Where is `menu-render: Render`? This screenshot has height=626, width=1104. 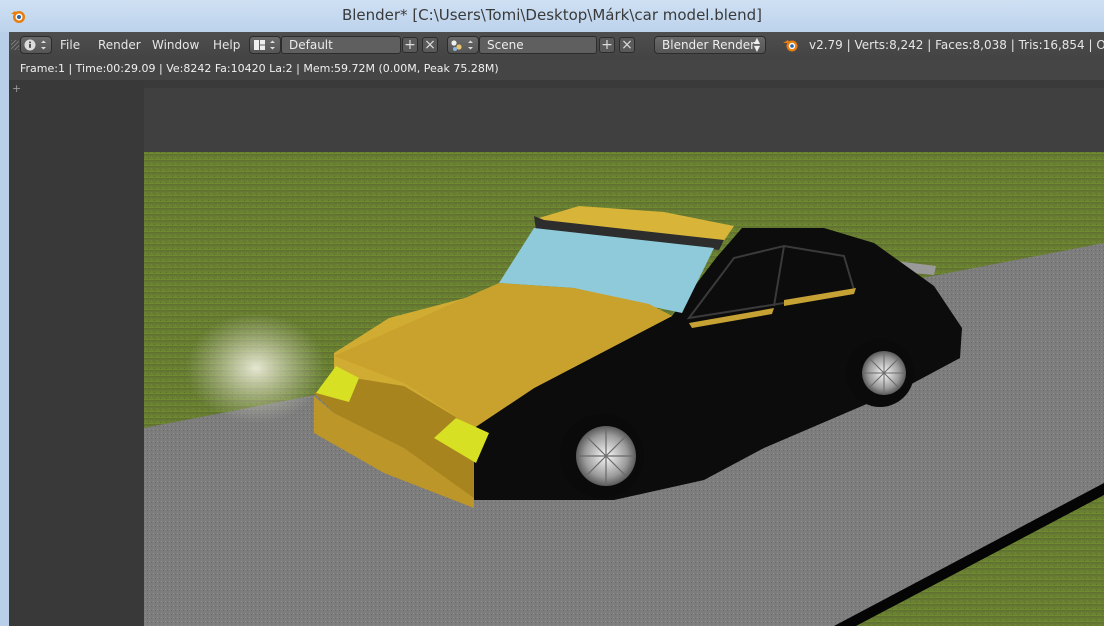 menu-render: Render is located at coordinates (119, 45).